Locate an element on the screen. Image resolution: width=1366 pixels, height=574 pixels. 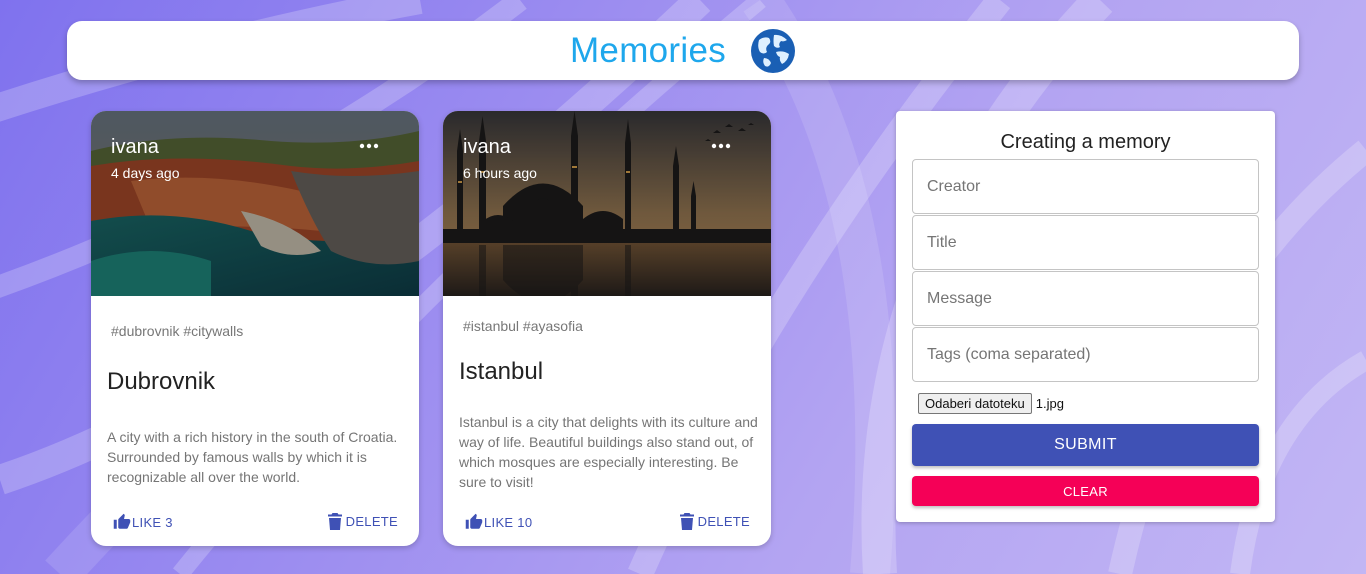
post-title: Istanbul is located at coordinates (501, 371).